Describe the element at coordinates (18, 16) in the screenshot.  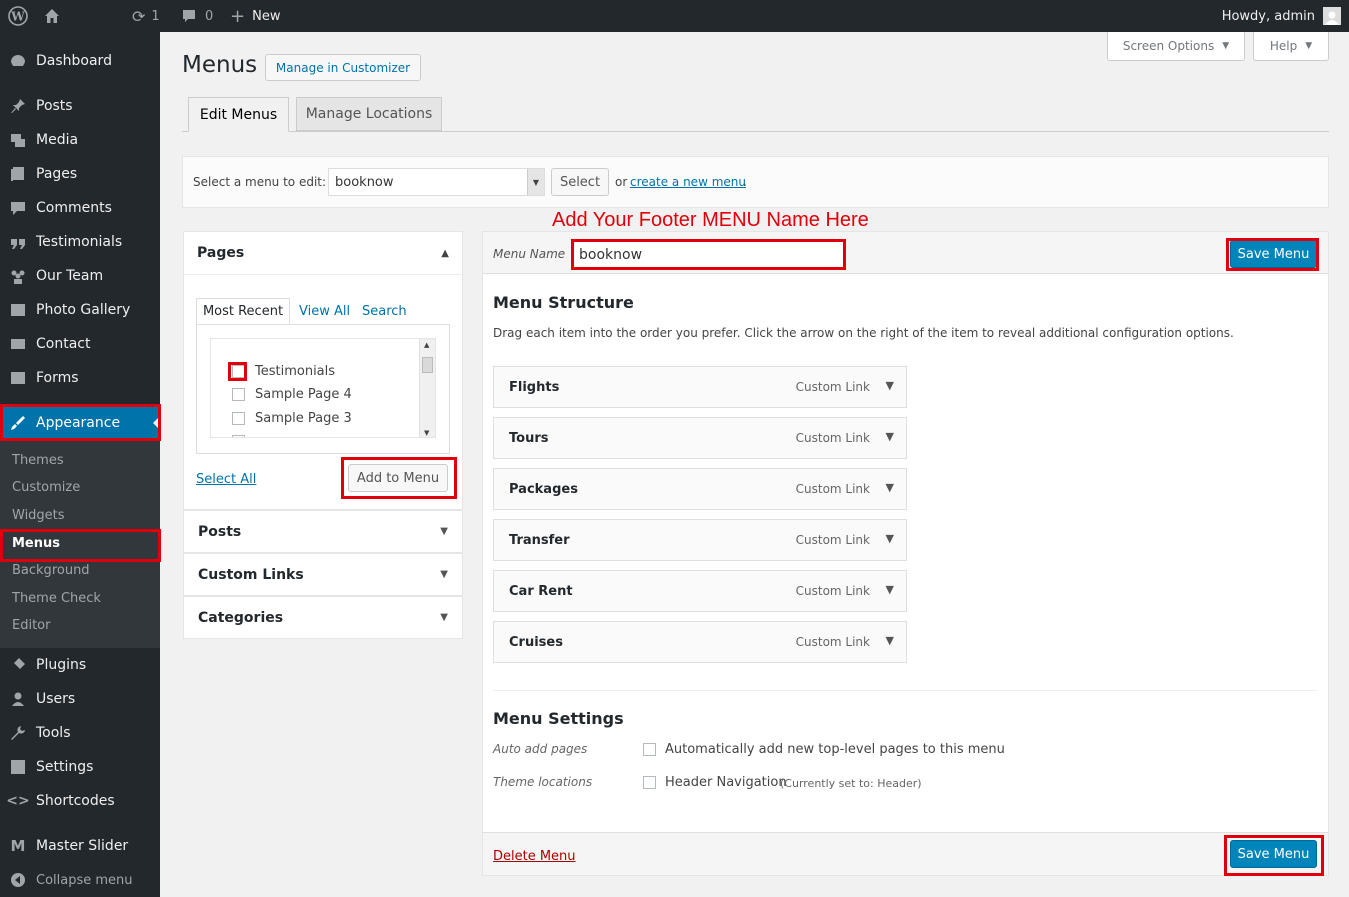
I see `wordpress-logo-icon: W` at that location.